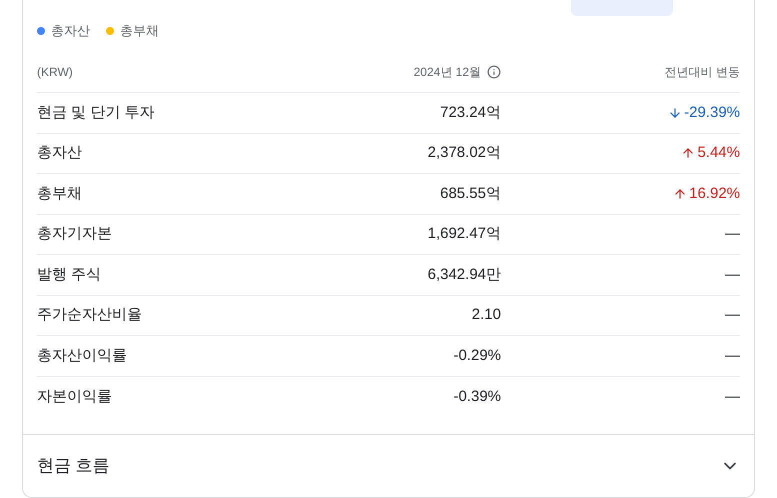 The image size is (777, 498). Describe the element at coordinates (470, 194) in the screenshot. I see `row-value: 685.55억` at that location.